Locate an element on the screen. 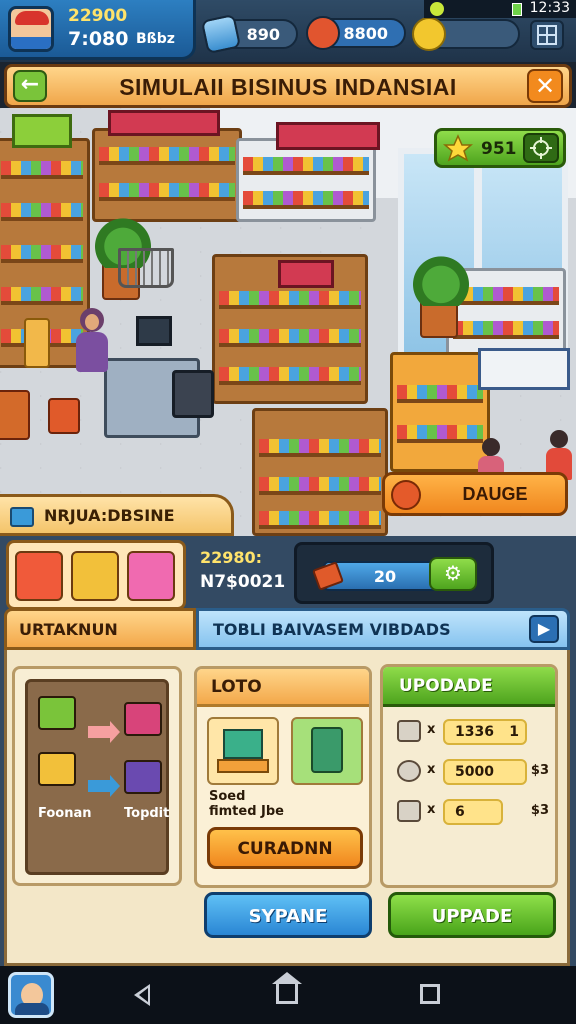 This screenshot has width=576, height=1024. craft-item-green is located at coordinates (57, 713).